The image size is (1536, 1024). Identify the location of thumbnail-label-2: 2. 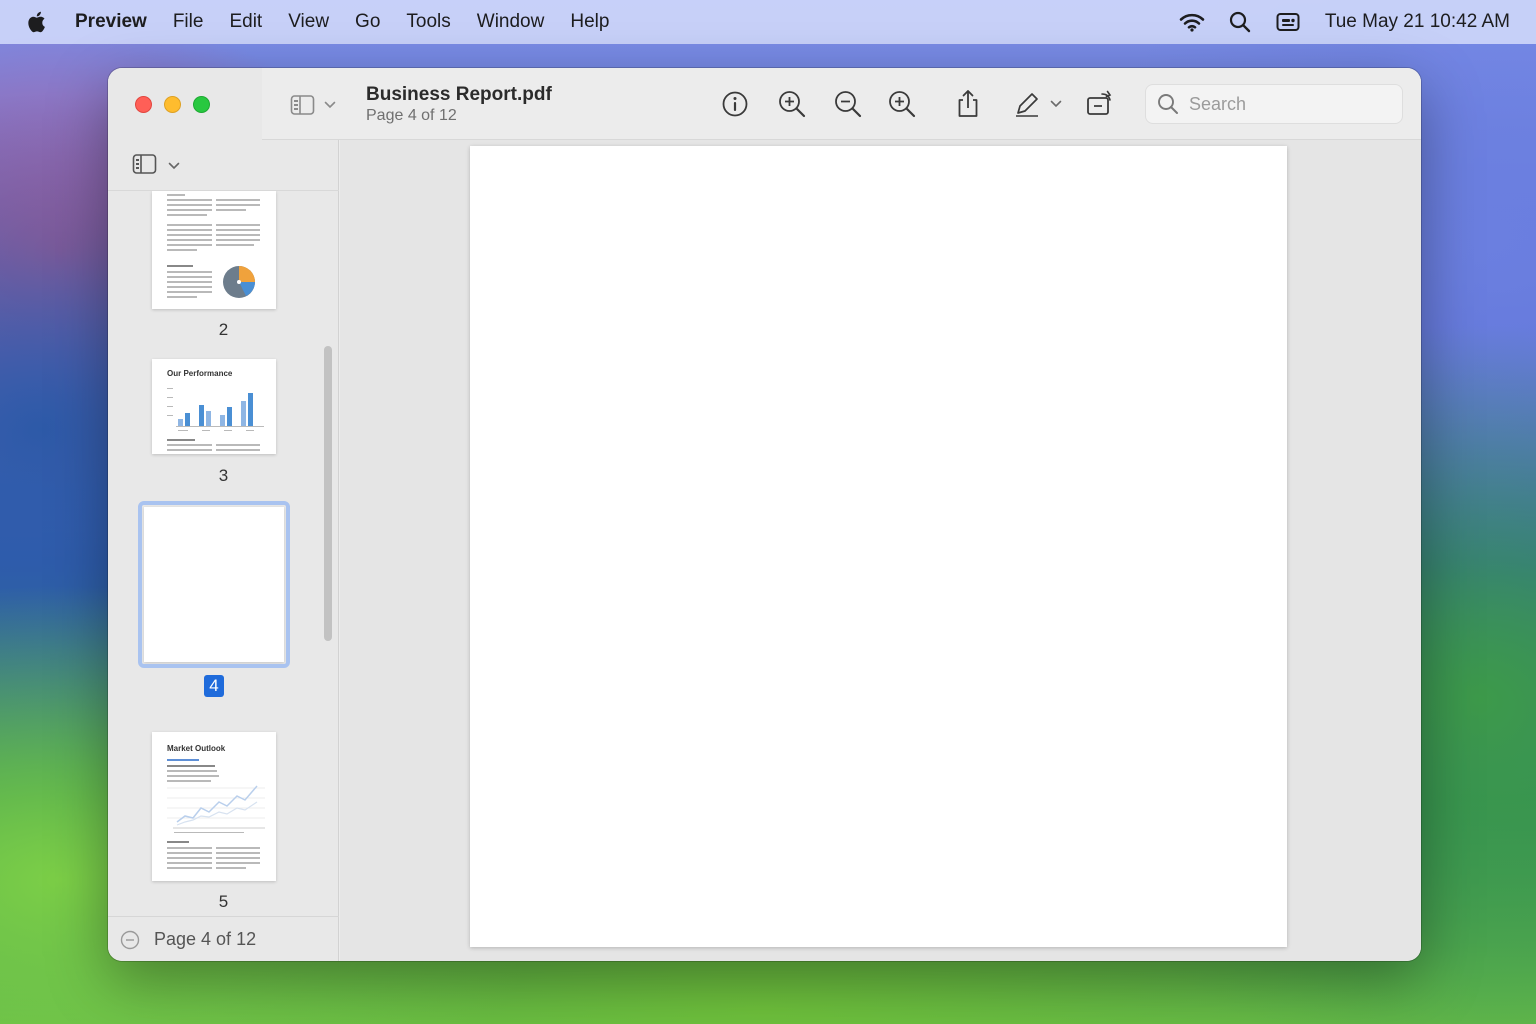
(223, 329).